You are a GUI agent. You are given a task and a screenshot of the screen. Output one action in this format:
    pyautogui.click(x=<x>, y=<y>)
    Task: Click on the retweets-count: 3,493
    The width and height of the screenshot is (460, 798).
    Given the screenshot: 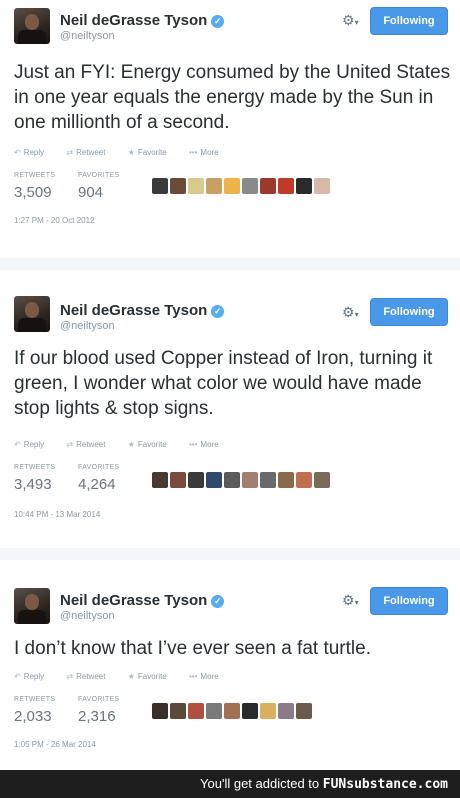 What is the action you would take?
    pyautogui.click(x=33, y=484)
    